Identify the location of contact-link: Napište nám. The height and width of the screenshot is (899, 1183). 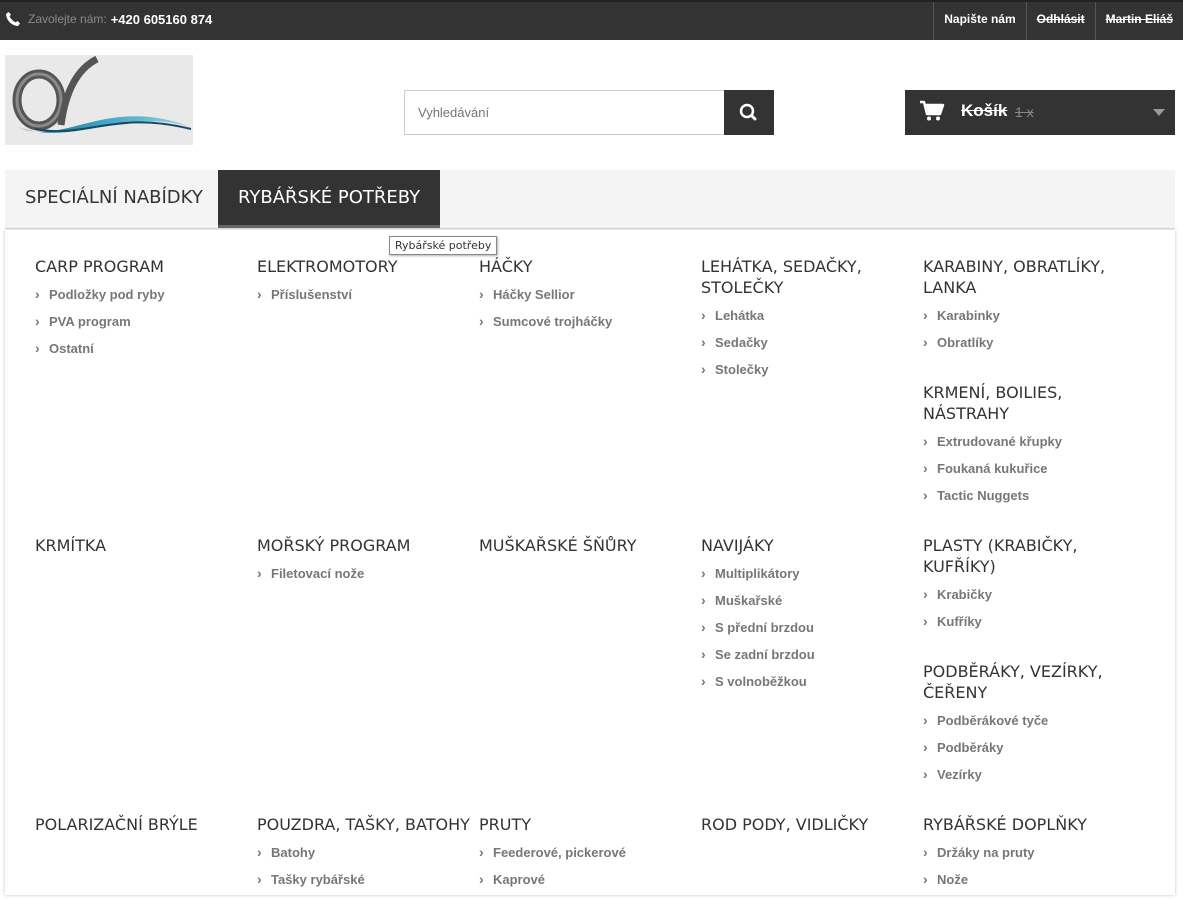
(979, 21).